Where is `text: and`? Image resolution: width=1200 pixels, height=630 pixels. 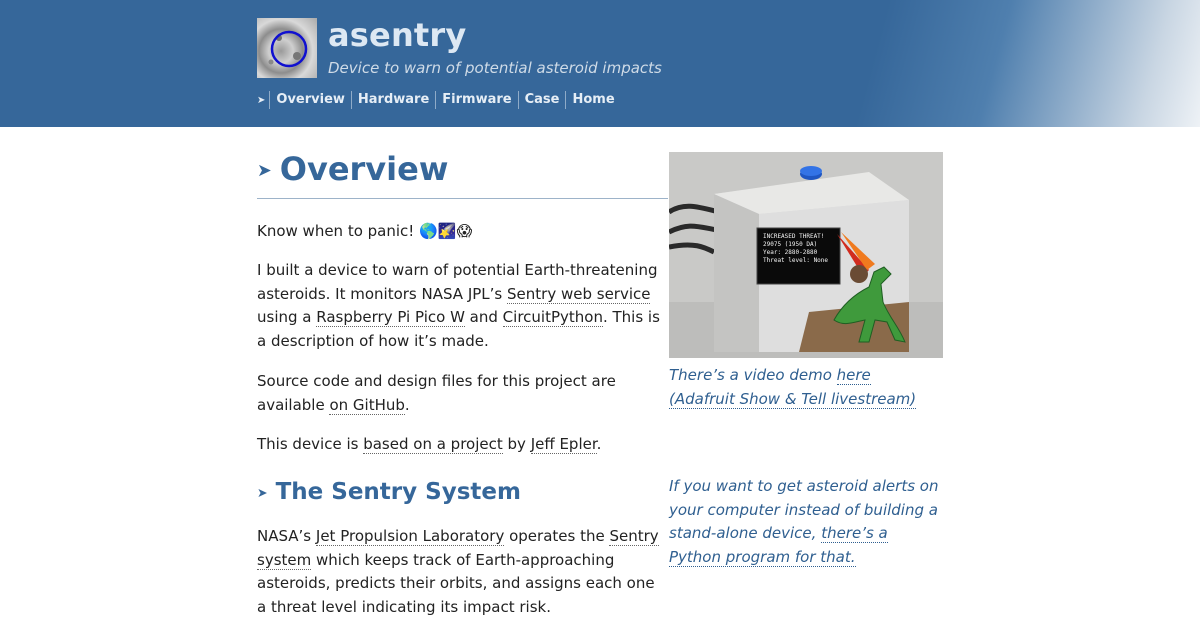
text: and is located at coordinates (483, 317).